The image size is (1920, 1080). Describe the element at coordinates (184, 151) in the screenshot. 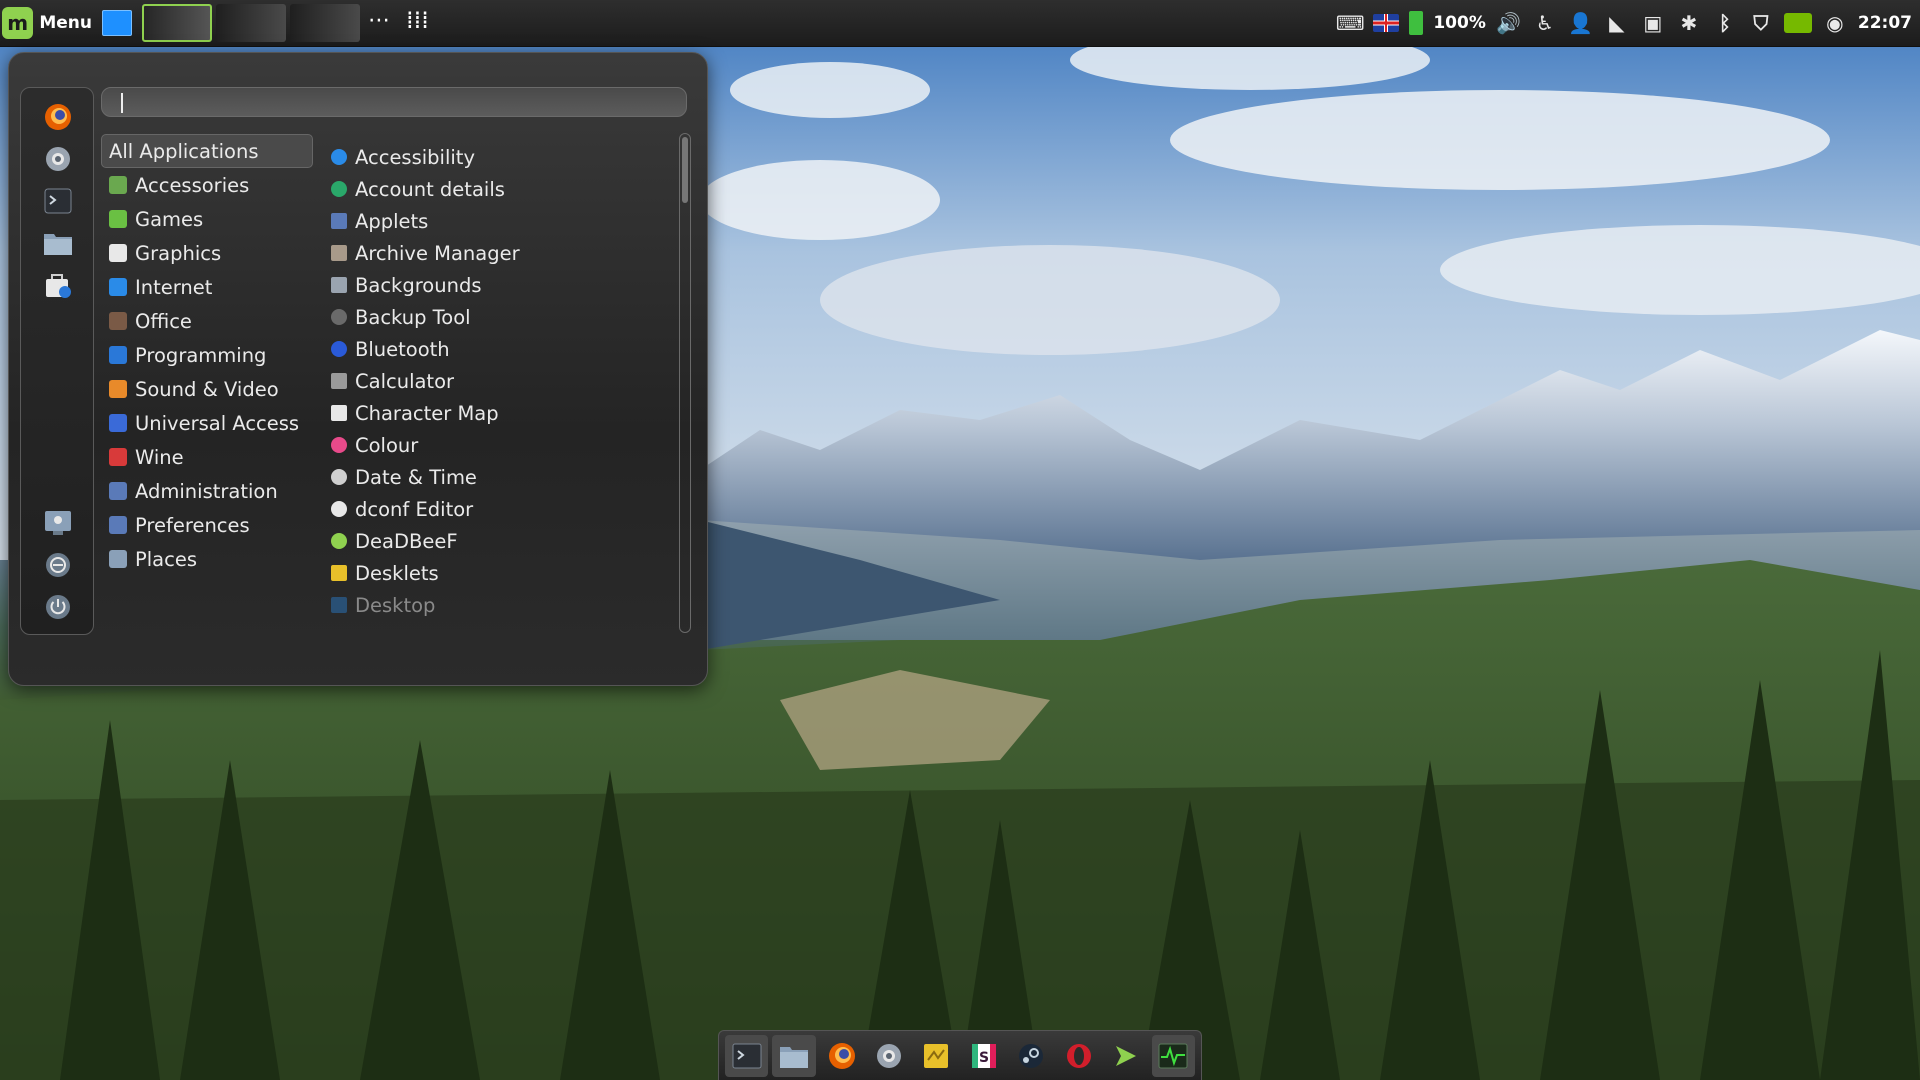

I see `category-label: All Applications` at that location.